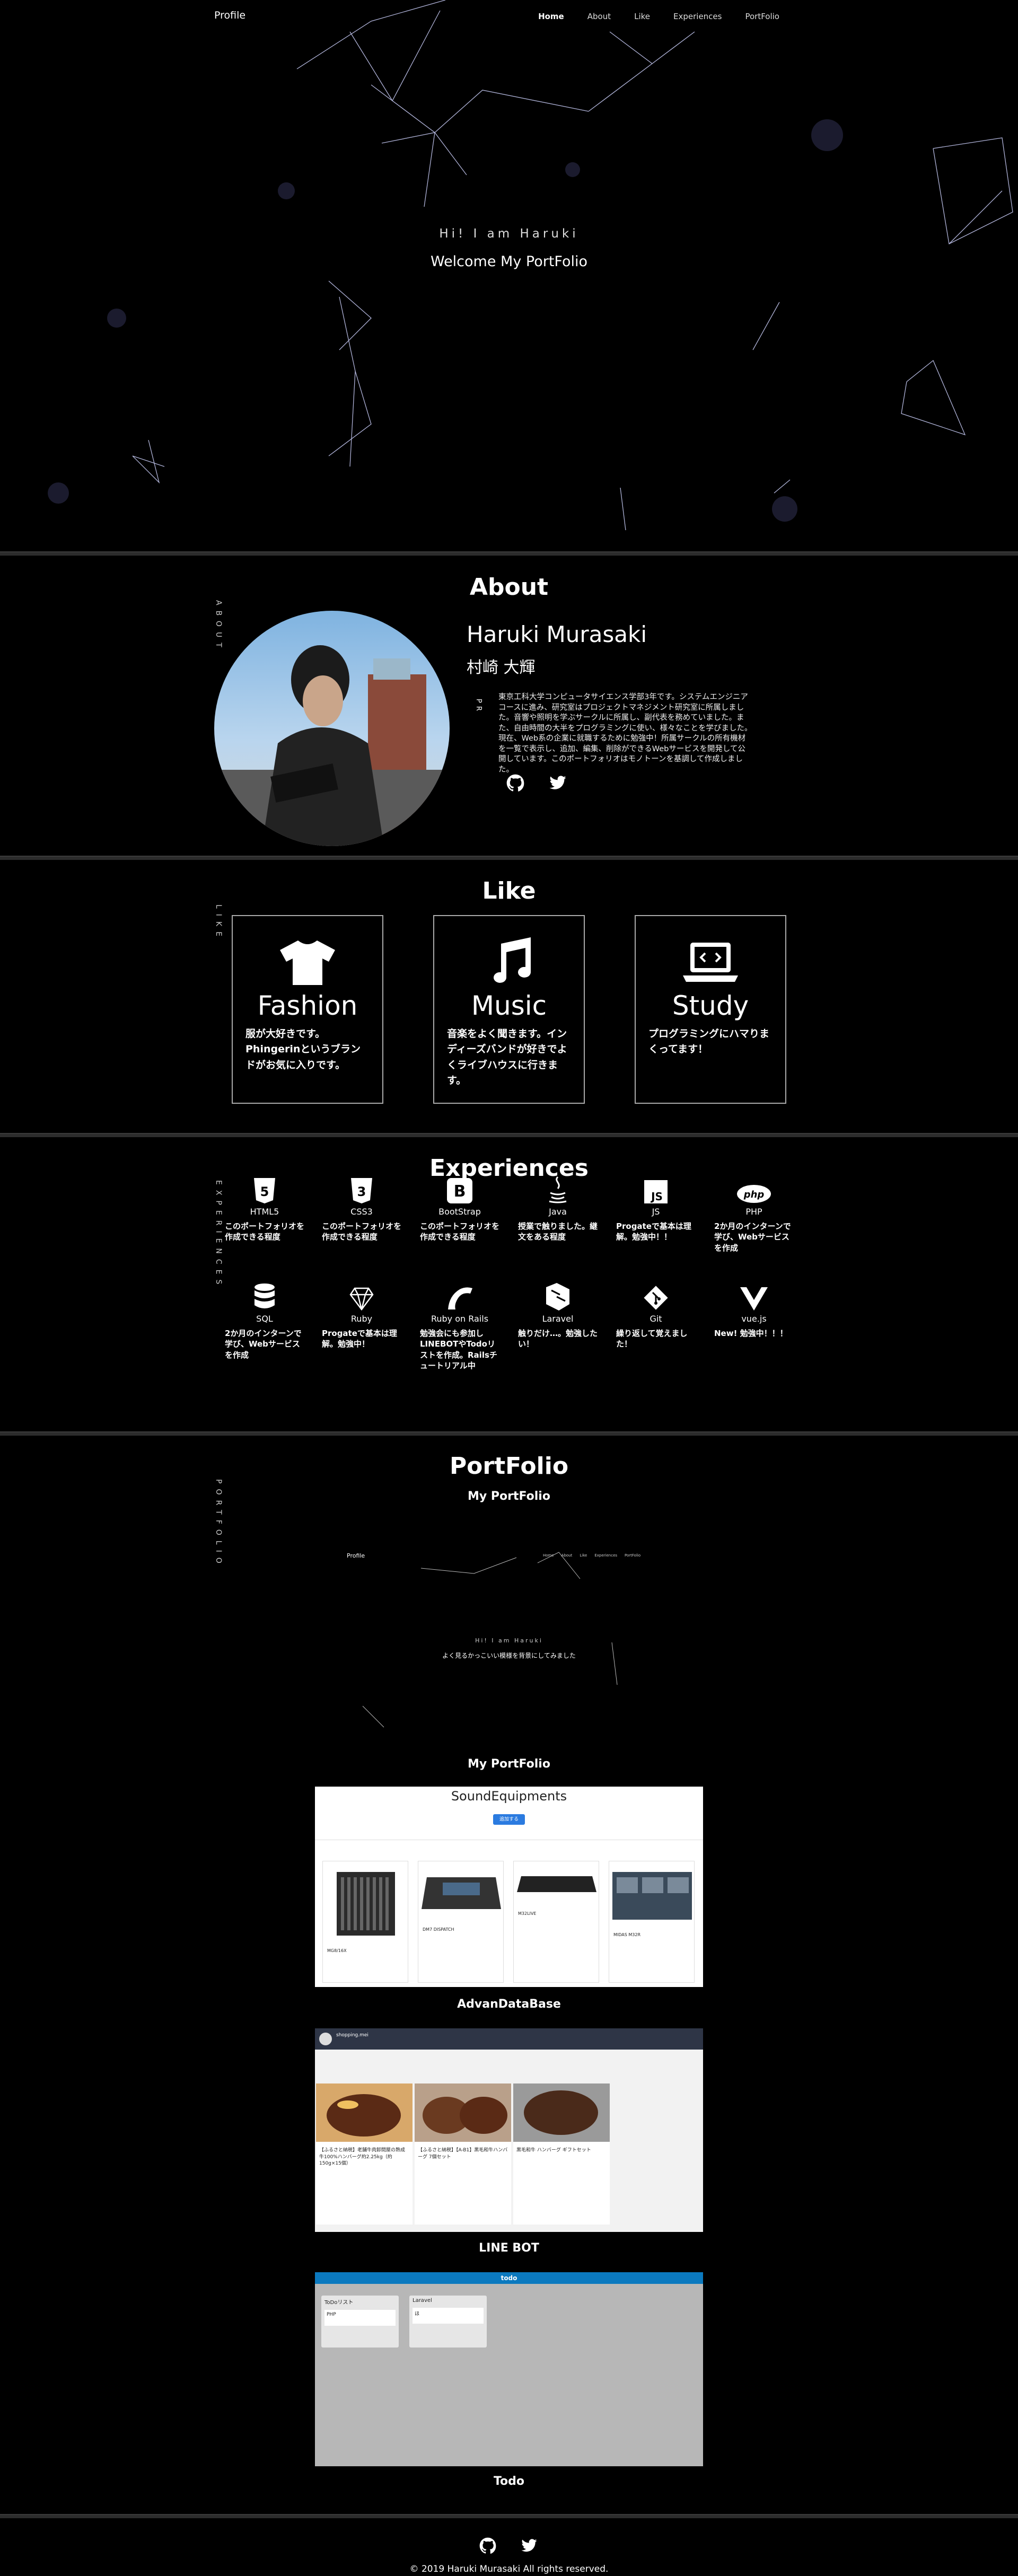 The width and height of the screenshot is (1018, 2576). What do you see at coordinates (557, 1297) in the screenshot?
I see `laravel-icon` at bounding box center [557, 1297].